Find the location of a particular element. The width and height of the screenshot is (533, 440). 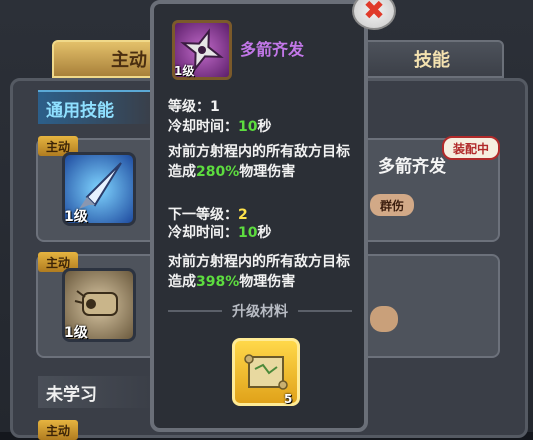

materials-divider: 升级材料 is located at coordinates (260, 311).